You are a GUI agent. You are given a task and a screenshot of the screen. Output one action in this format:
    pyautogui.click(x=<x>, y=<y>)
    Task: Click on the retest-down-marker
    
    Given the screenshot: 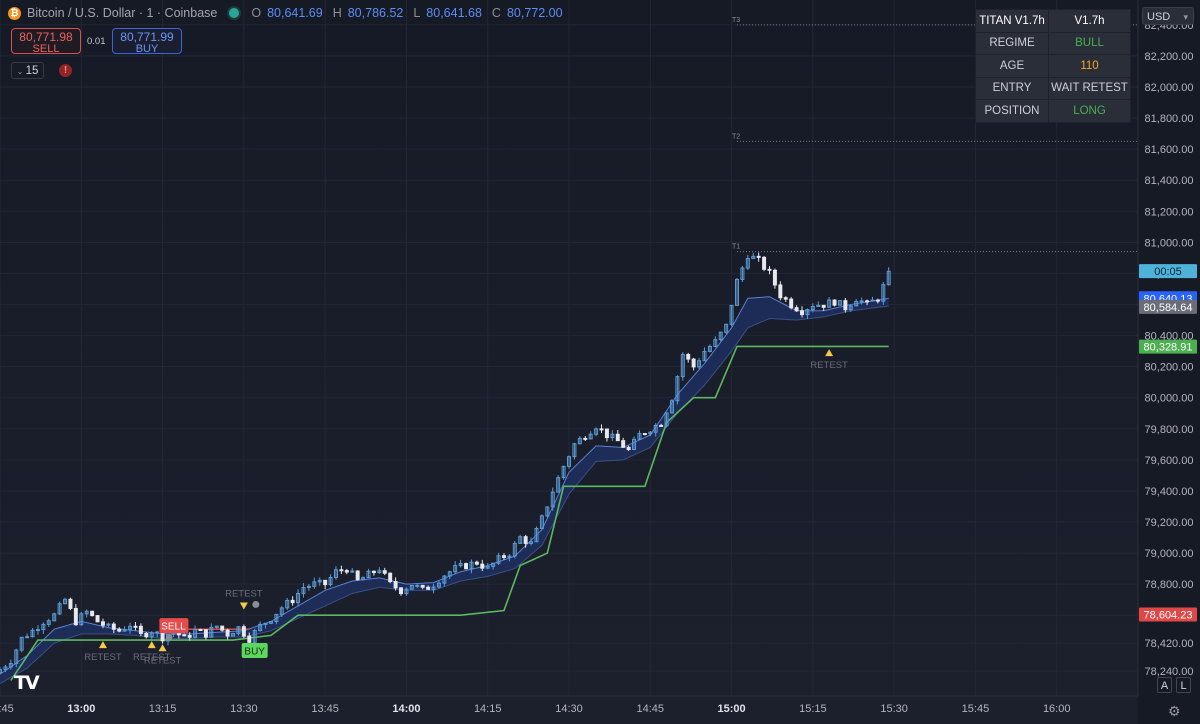 What is the action you would take?
    pyautogui.click(x=243, y=606)
    